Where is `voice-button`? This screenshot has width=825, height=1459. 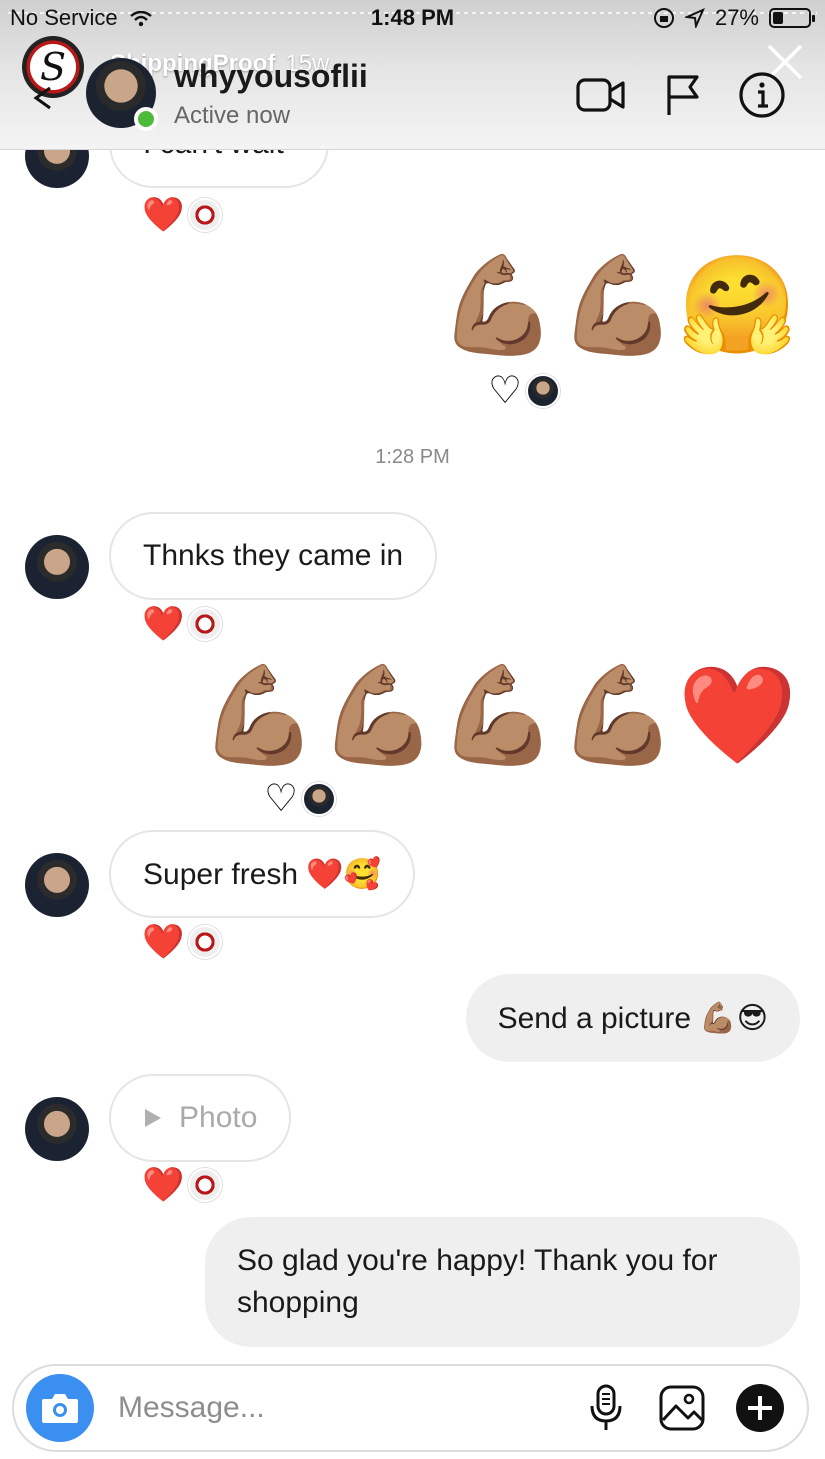 voice-button is located at coordinates (606, 1408).